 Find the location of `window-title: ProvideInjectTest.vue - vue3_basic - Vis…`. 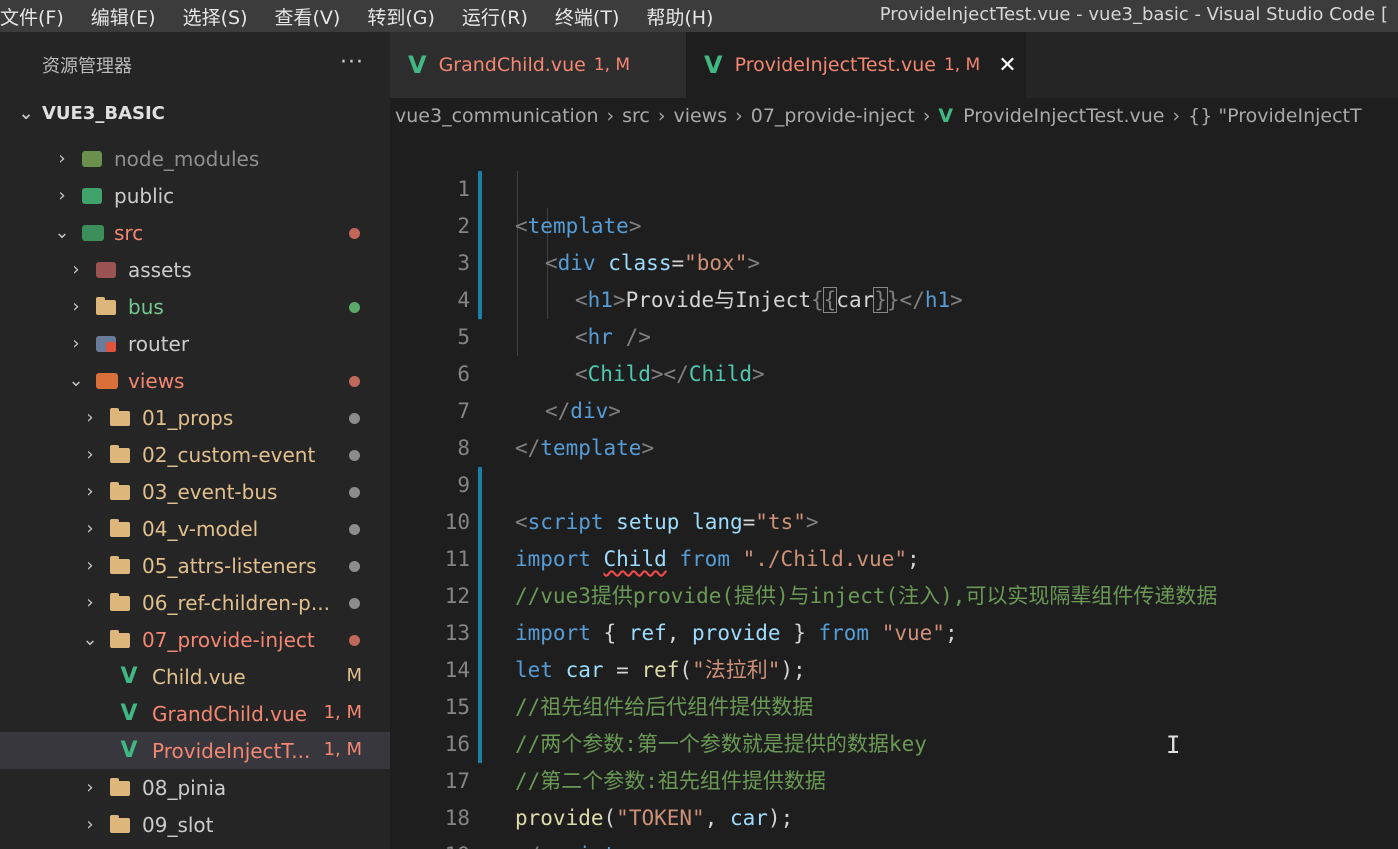

window-title: ProvideInjectTest.vue - vue3_basic - Vis… is located at coordinates (1133, 14).